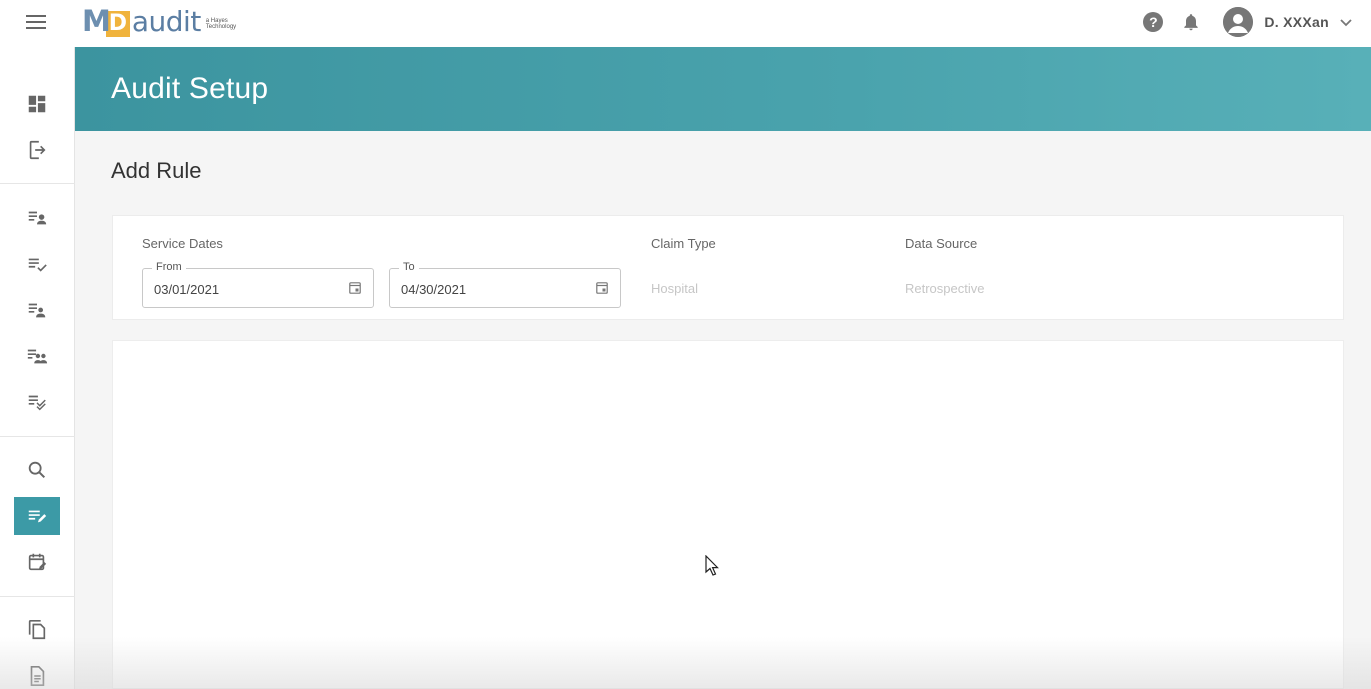  I want to click on sidebar-item-checked-list, so click(37, 264).